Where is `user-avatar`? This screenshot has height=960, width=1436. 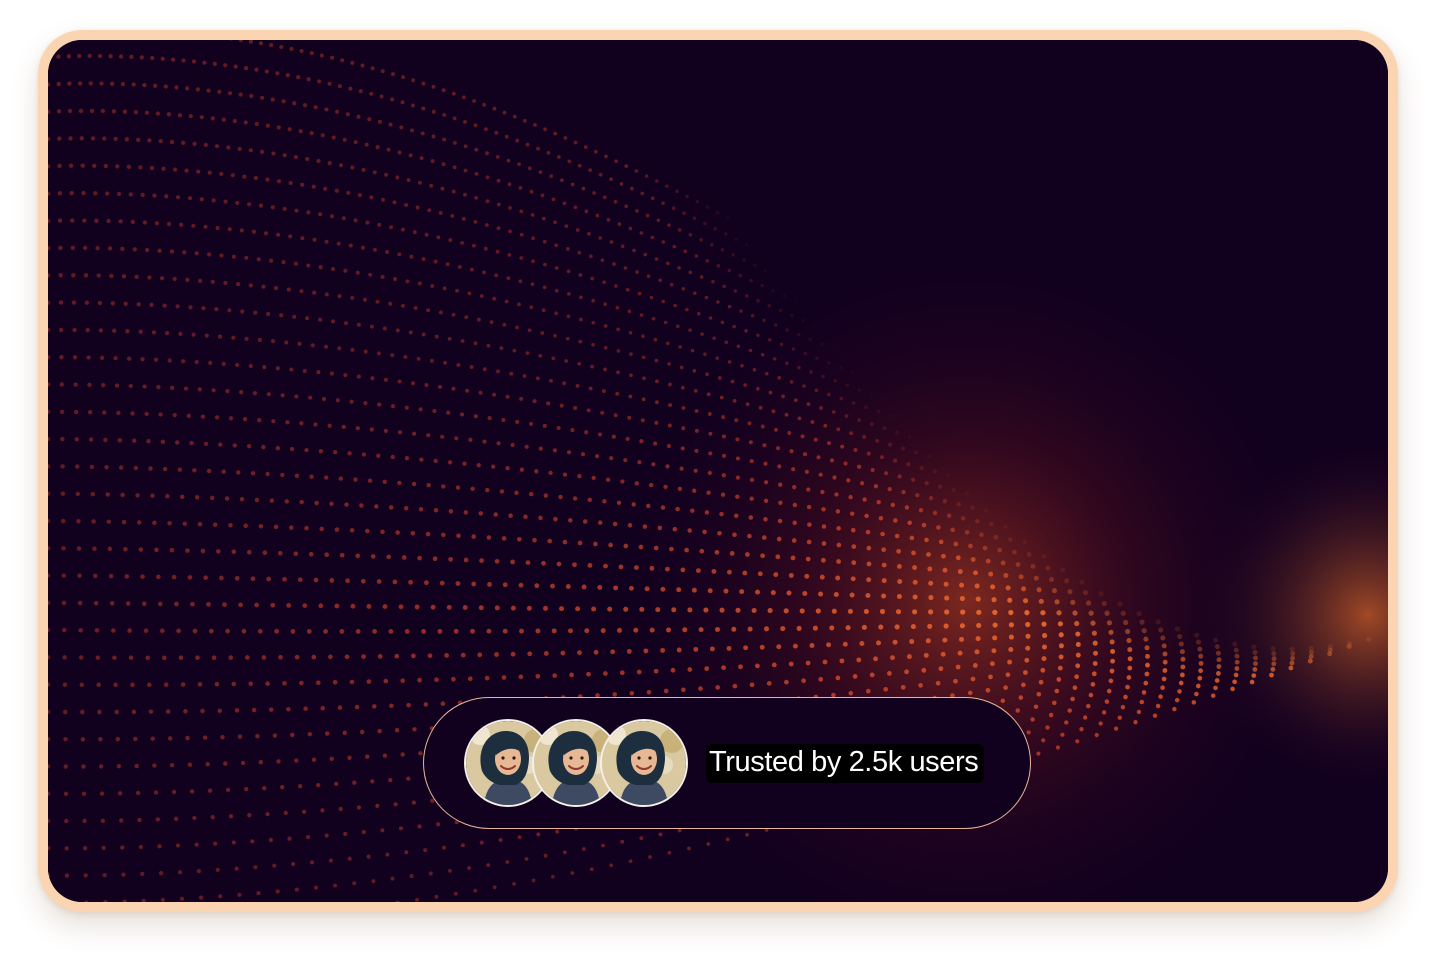 user-avatar is located at coordinates (644, 763).